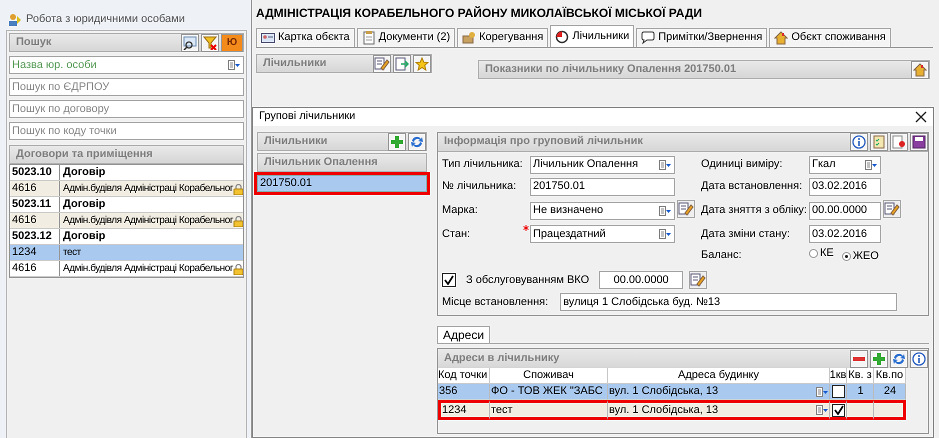 The width and height of the screenshot is (939, 438). What do you see at coordinates (35, 252) in the screenshot?
I see `table-cell: 1234` at bounding box center [35, 252].